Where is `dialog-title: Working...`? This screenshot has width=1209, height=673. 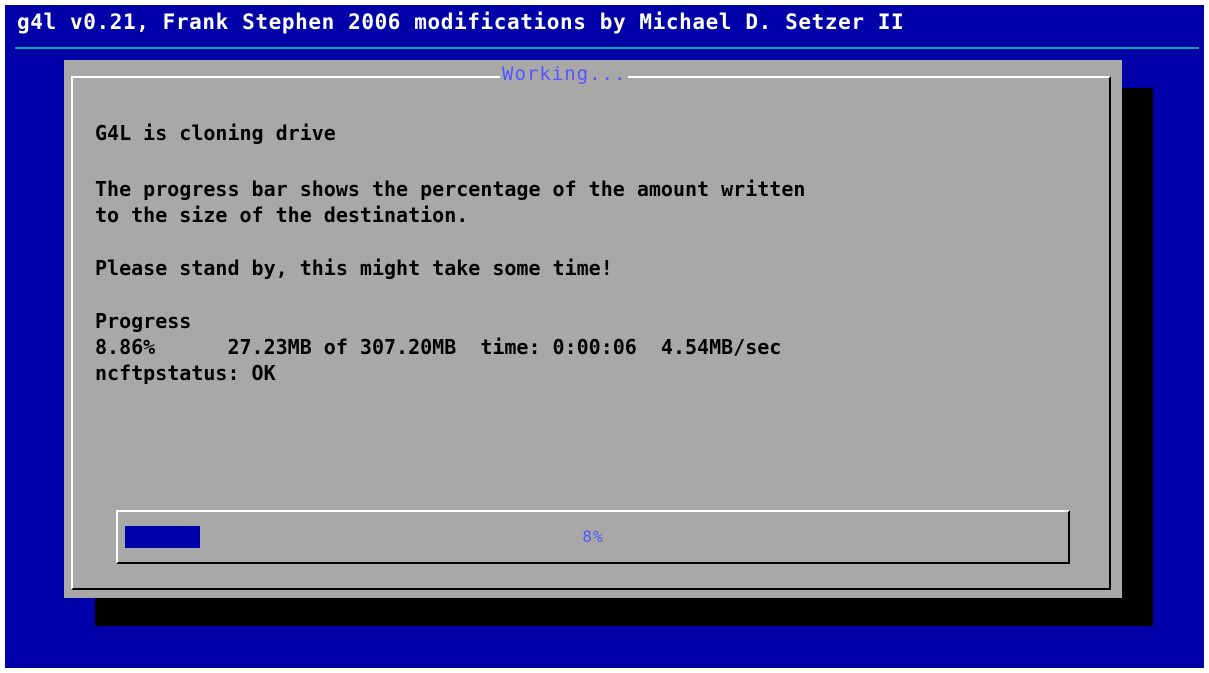 dialog-title: Working... is located at coordinates (564, 74).